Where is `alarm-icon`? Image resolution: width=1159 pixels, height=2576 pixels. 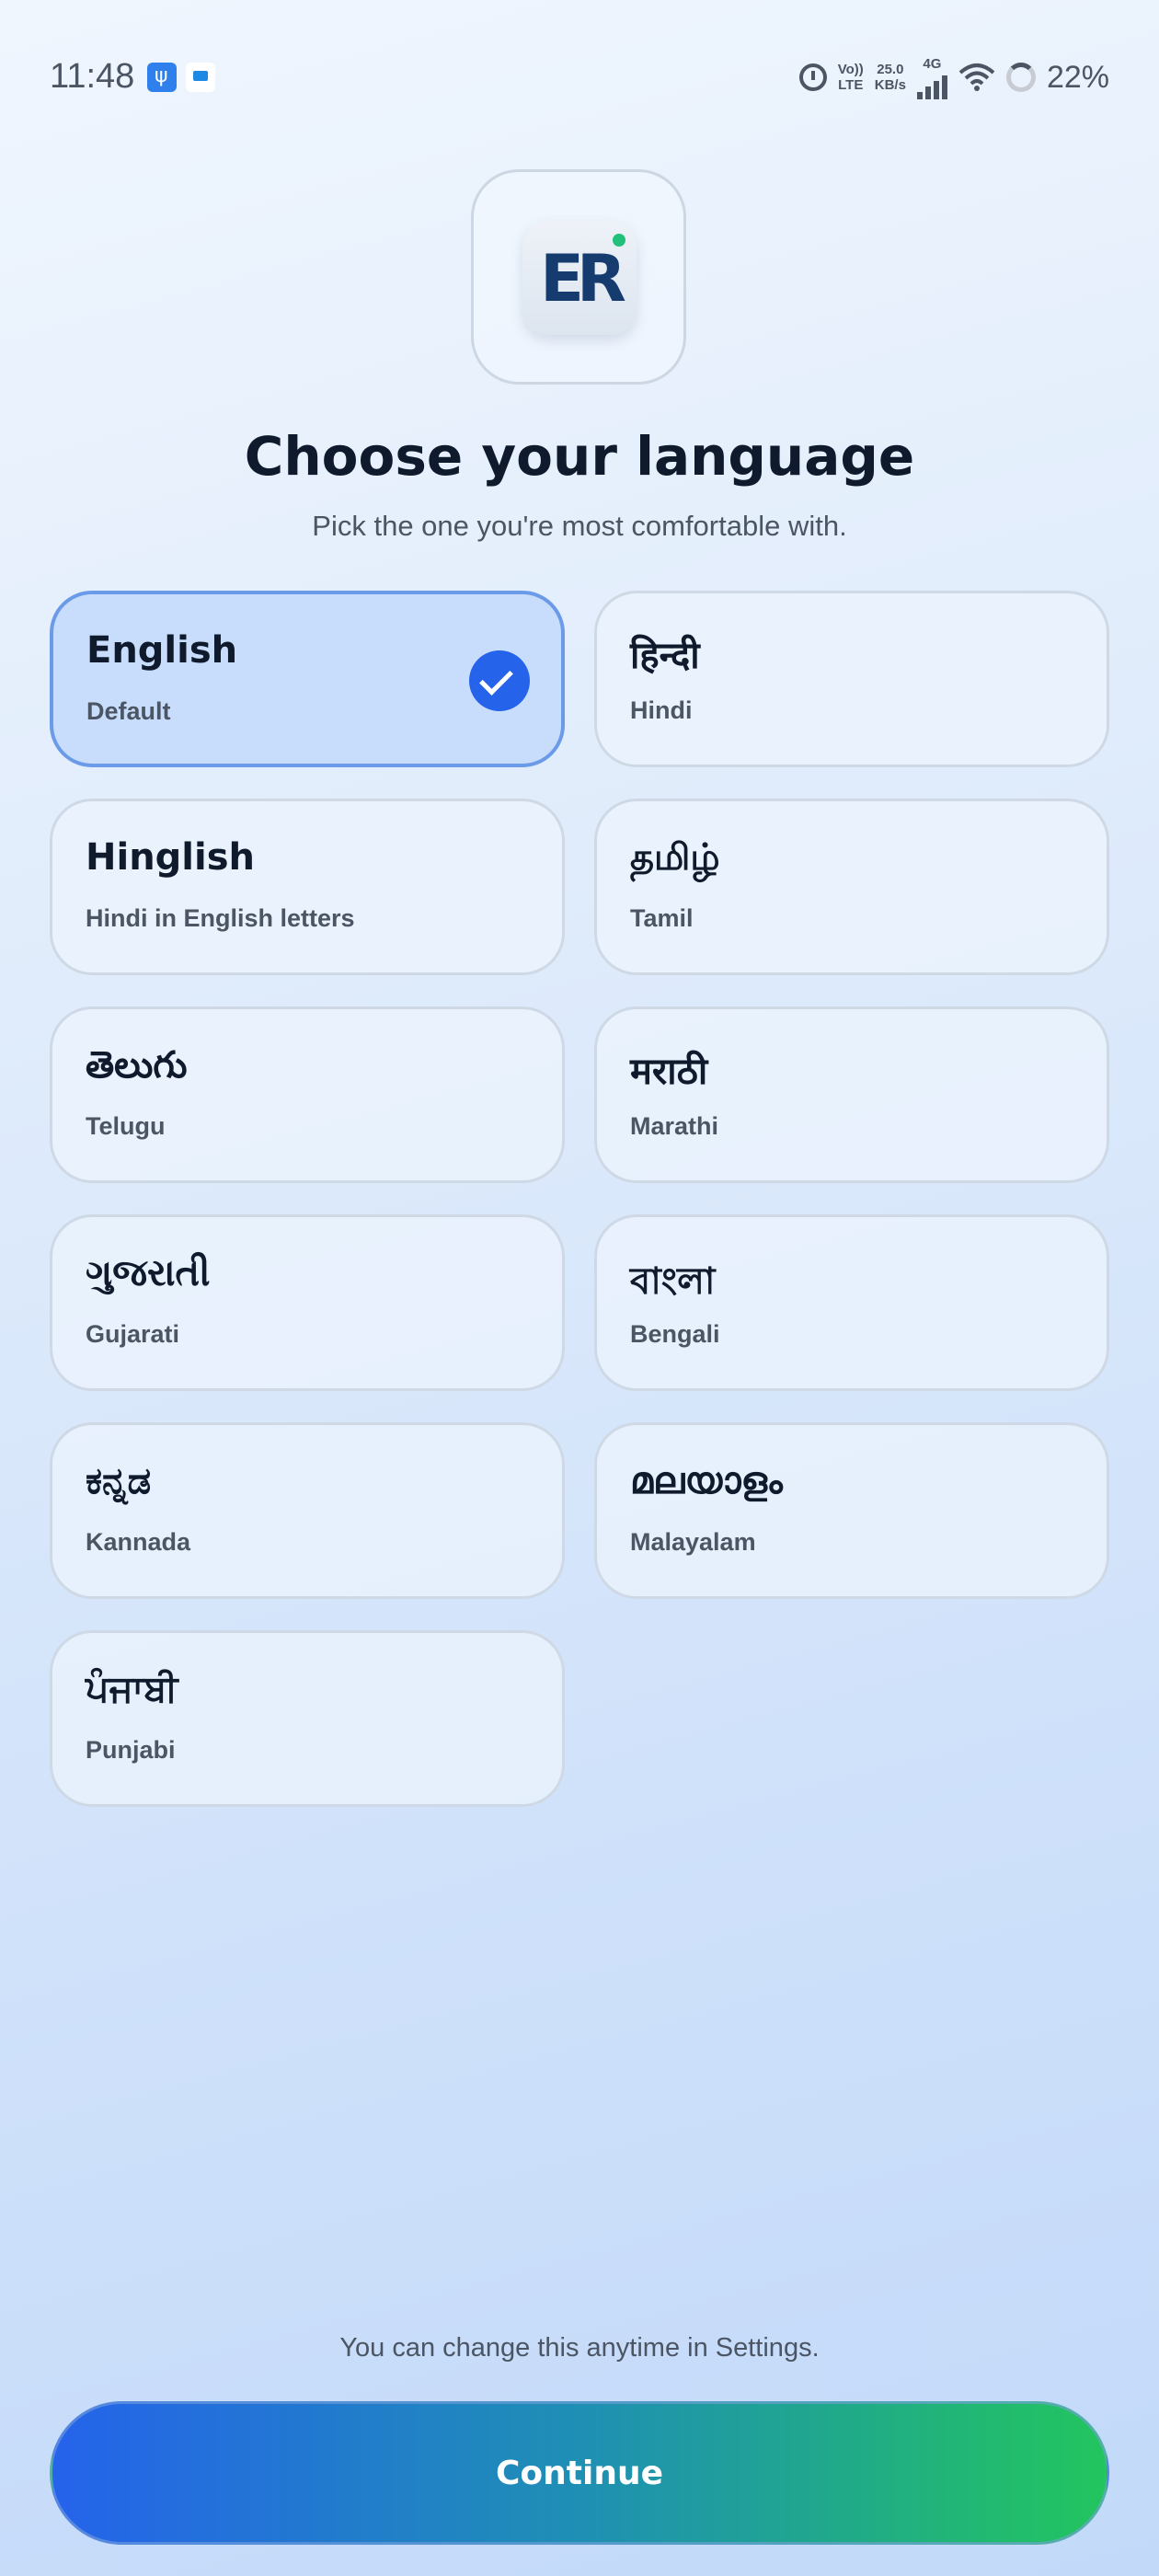
alarm-icon is located at coordinates (812, 77).